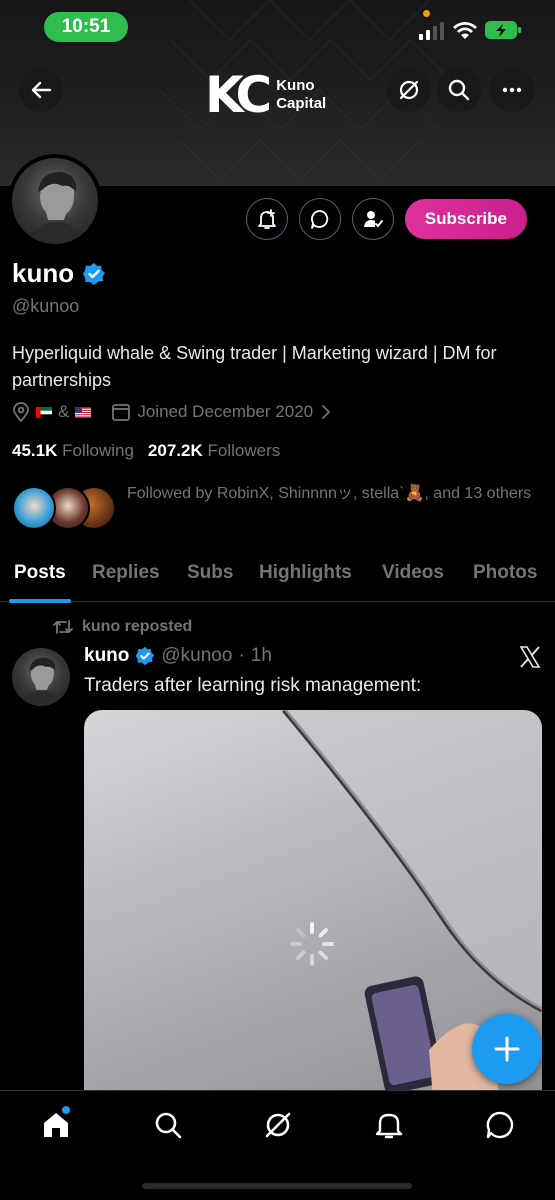  What do you see at coordinates (278, 1125) in the screenshot?
I see `grok-nav-icon` at bounding box center [278, 1125].